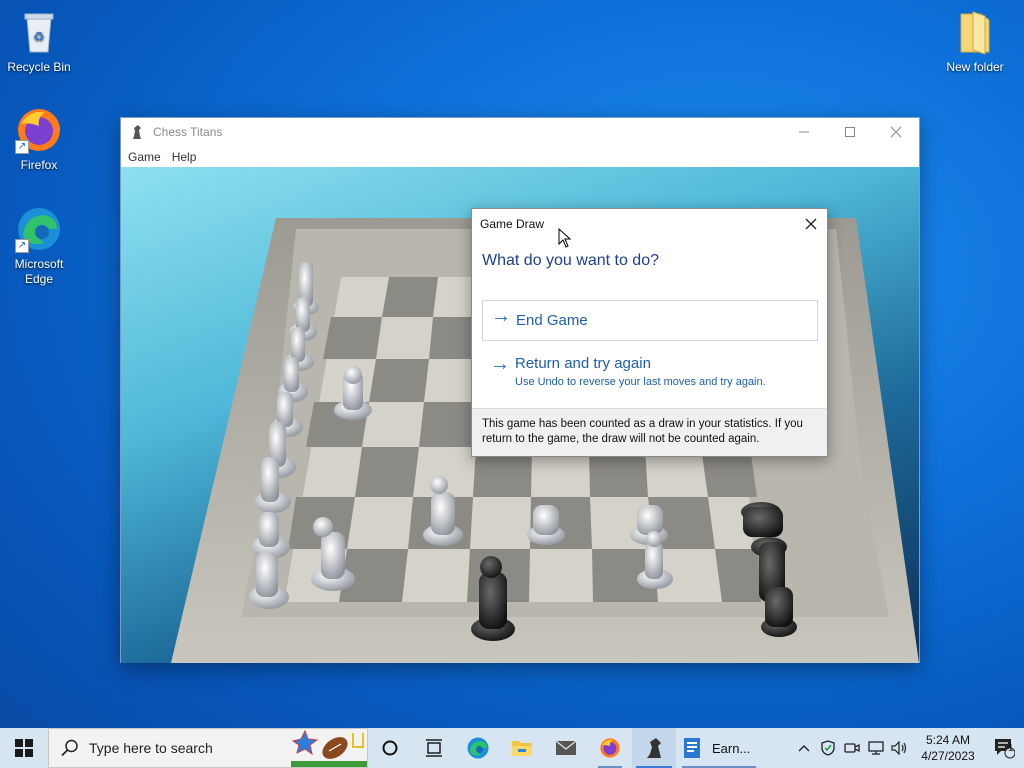  Describe the element at coordinates (39, 67) in the screenshot. I see `desktop-icon-label: Recycle Bin` at that location.